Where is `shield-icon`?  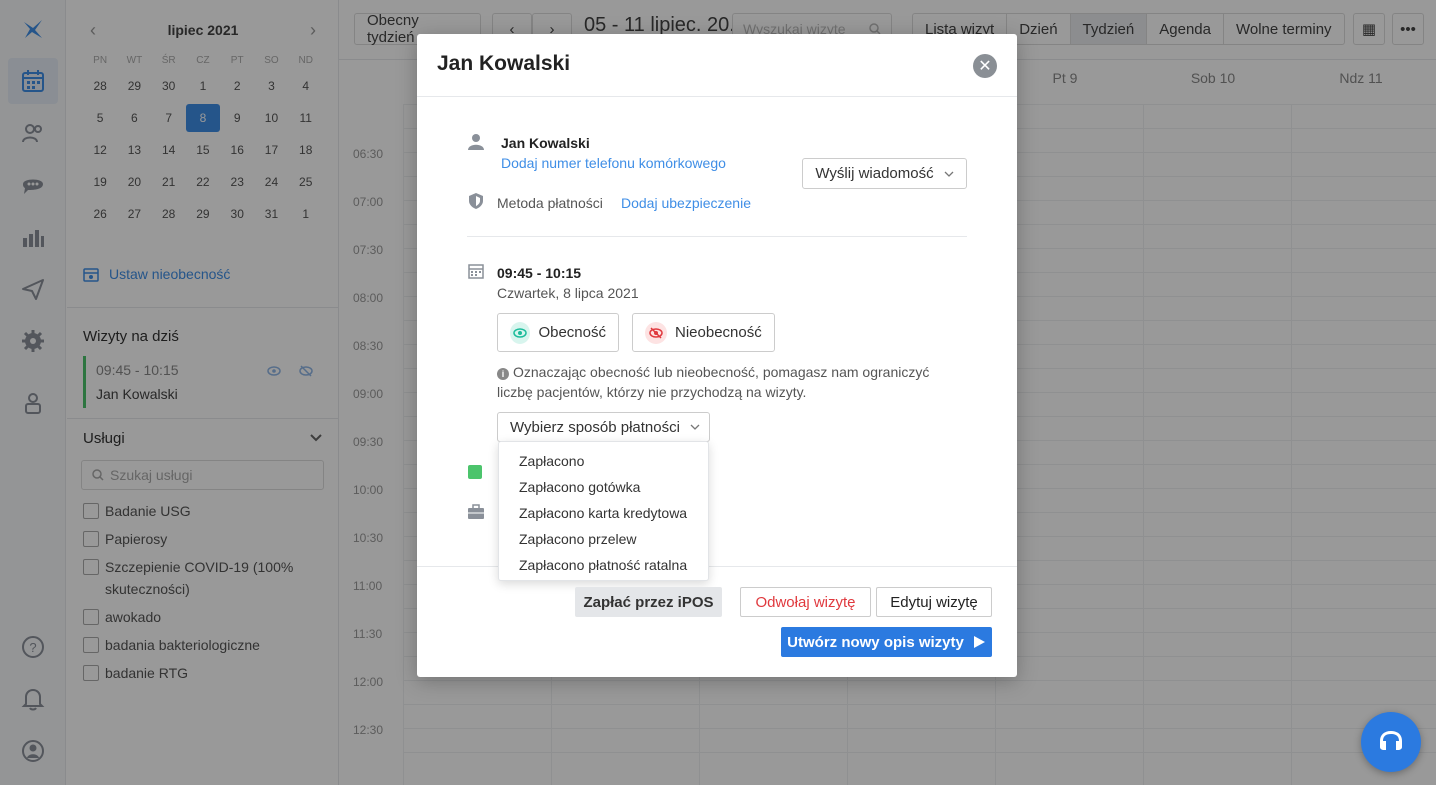 shield-icon is located at coordinates (476, 201).